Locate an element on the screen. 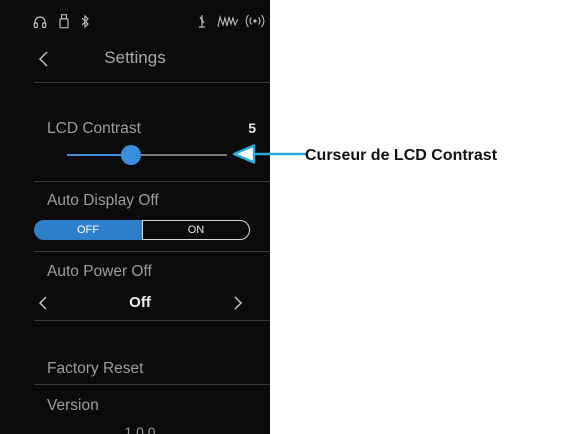 The width and height of the screenshot is (563, 434). next-arrow-icon is located at coordinates (238, 303).